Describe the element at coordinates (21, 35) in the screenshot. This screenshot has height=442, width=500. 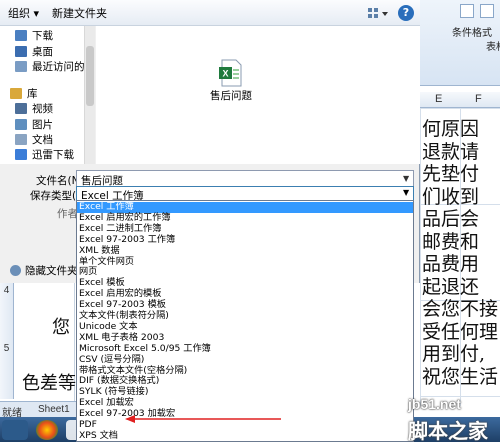
I see `downloads-icon` at that location.